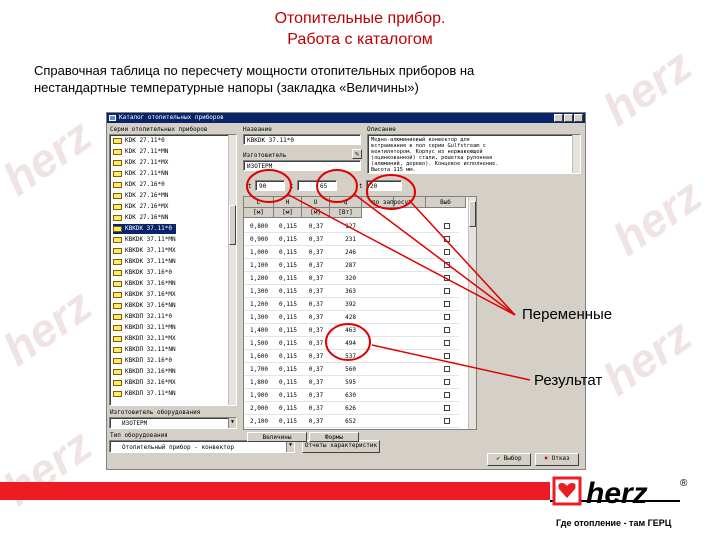 This screenshot has height=540, width=720. Describe the element at coordinates (472, 214) in the screenshot. I see `table-scroll-thumb` at that location.